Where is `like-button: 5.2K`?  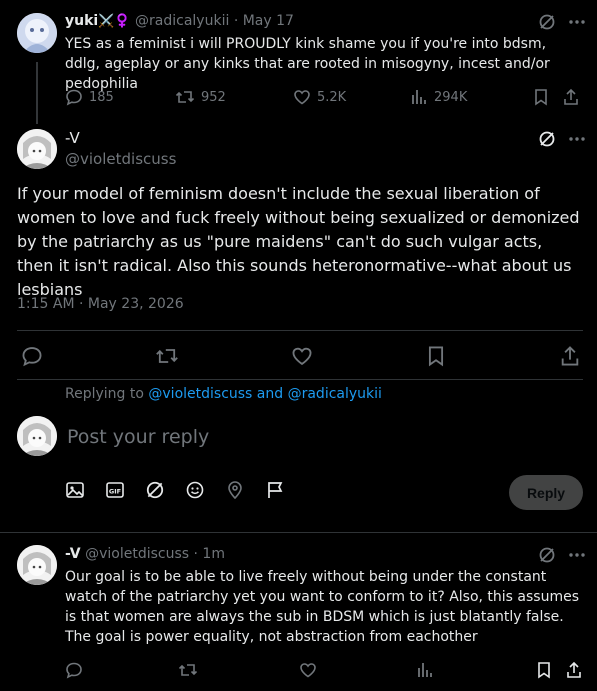 like-button: 5.2K is located at coordinates (351, 97).